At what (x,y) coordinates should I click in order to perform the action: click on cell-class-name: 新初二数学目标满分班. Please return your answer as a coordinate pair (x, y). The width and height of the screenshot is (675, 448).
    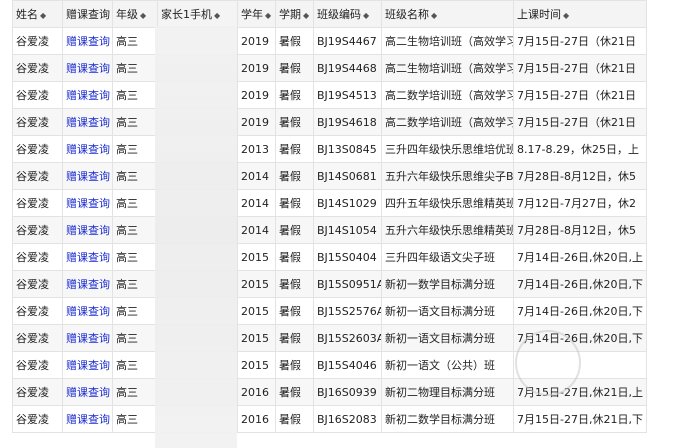
    Looking at the image, I should click on (447, 419).